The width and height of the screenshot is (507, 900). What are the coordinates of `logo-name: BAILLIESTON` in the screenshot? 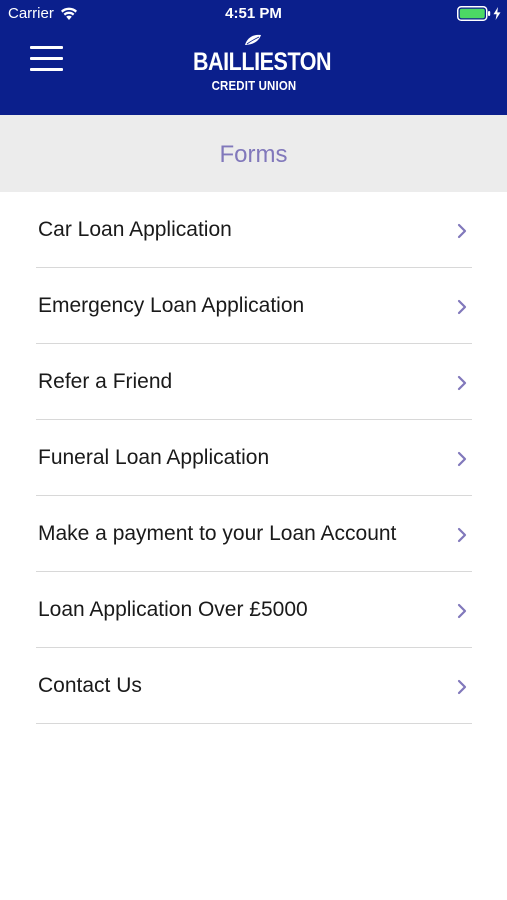 It's located at (262, 62).